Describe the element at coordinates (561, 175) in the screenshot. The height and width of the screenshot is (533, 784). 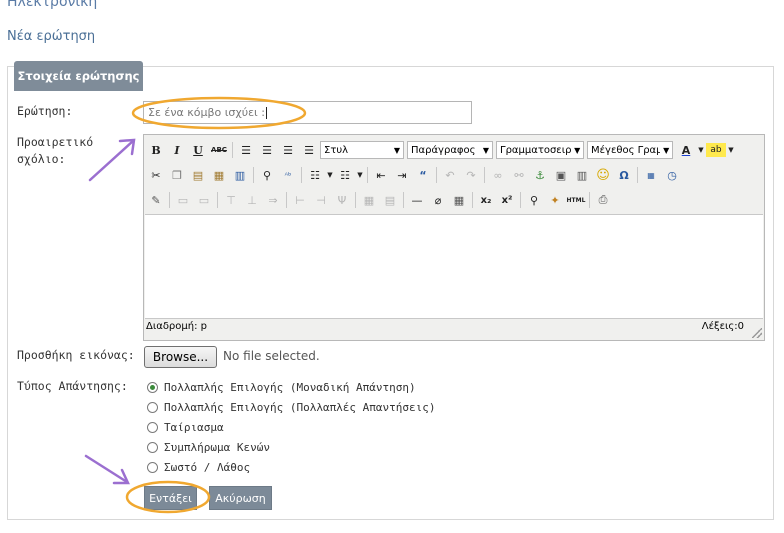
I see `image-icon: ▣` at that location.